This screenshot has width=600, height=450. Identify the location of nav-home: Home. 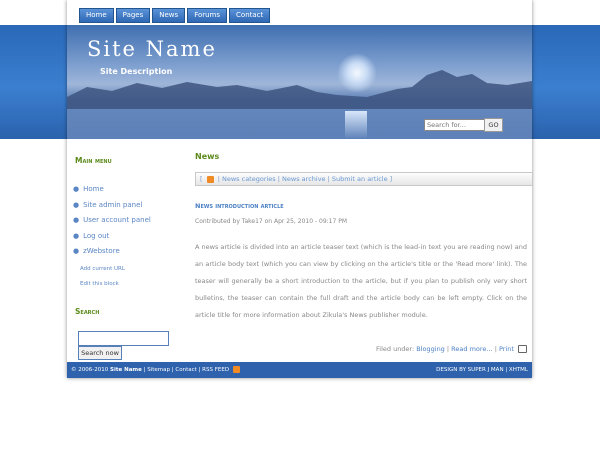
(96, 15).